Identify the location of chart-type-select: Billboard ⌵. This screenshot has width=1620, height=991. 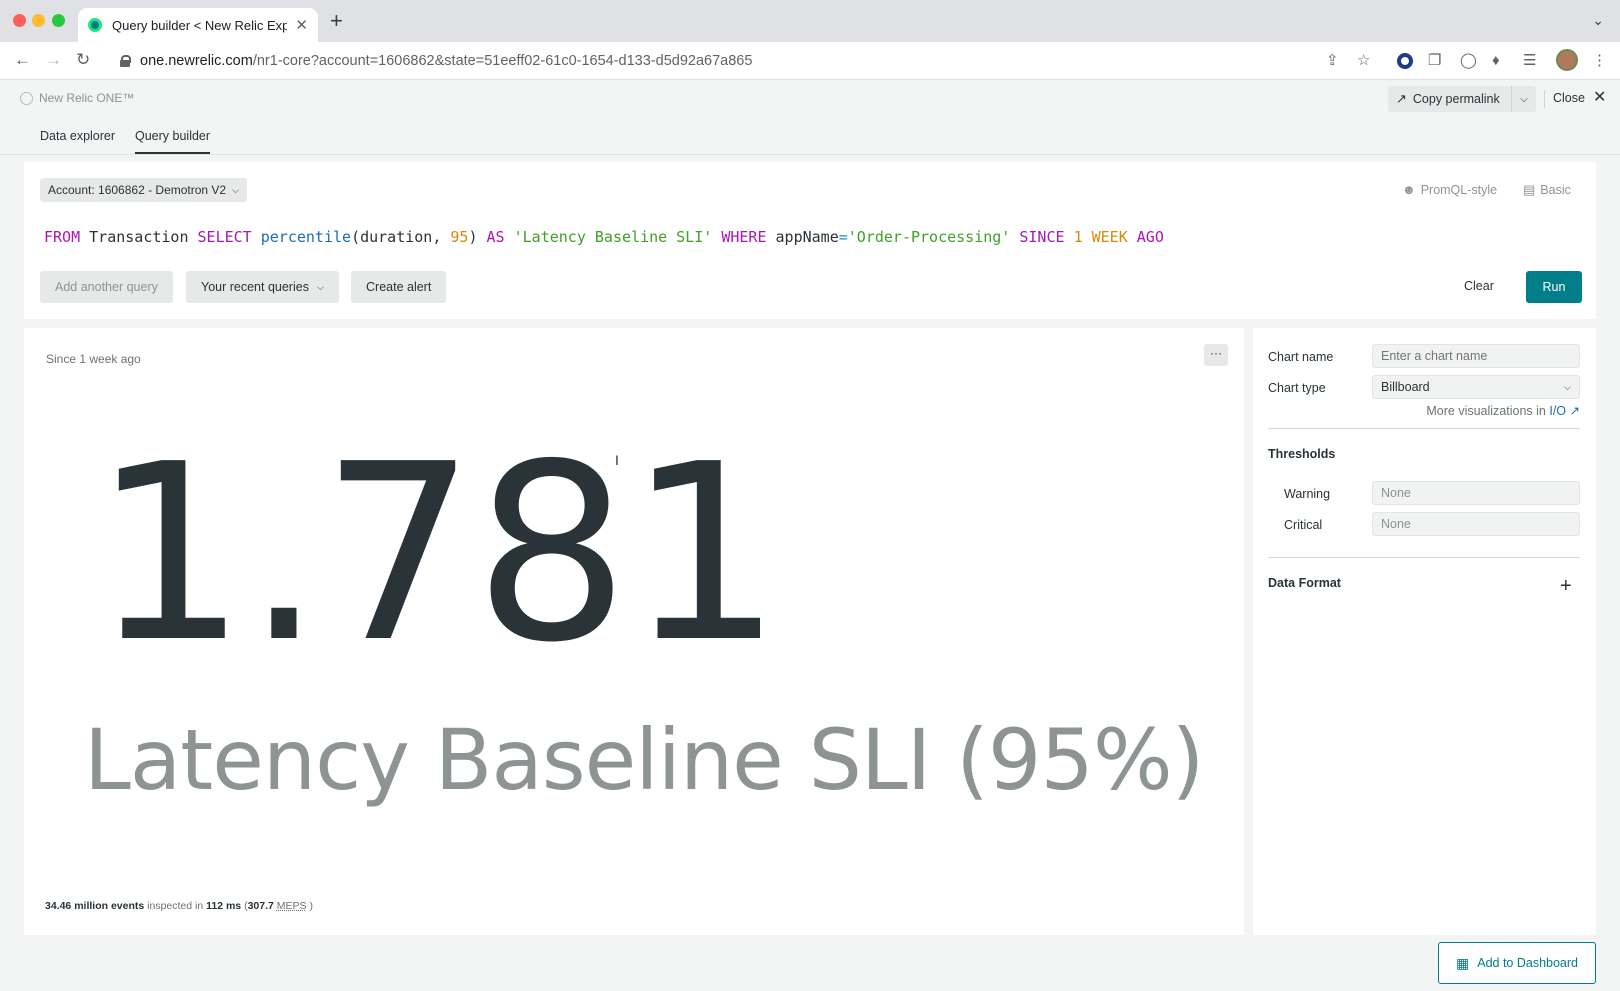
(1476, 387).